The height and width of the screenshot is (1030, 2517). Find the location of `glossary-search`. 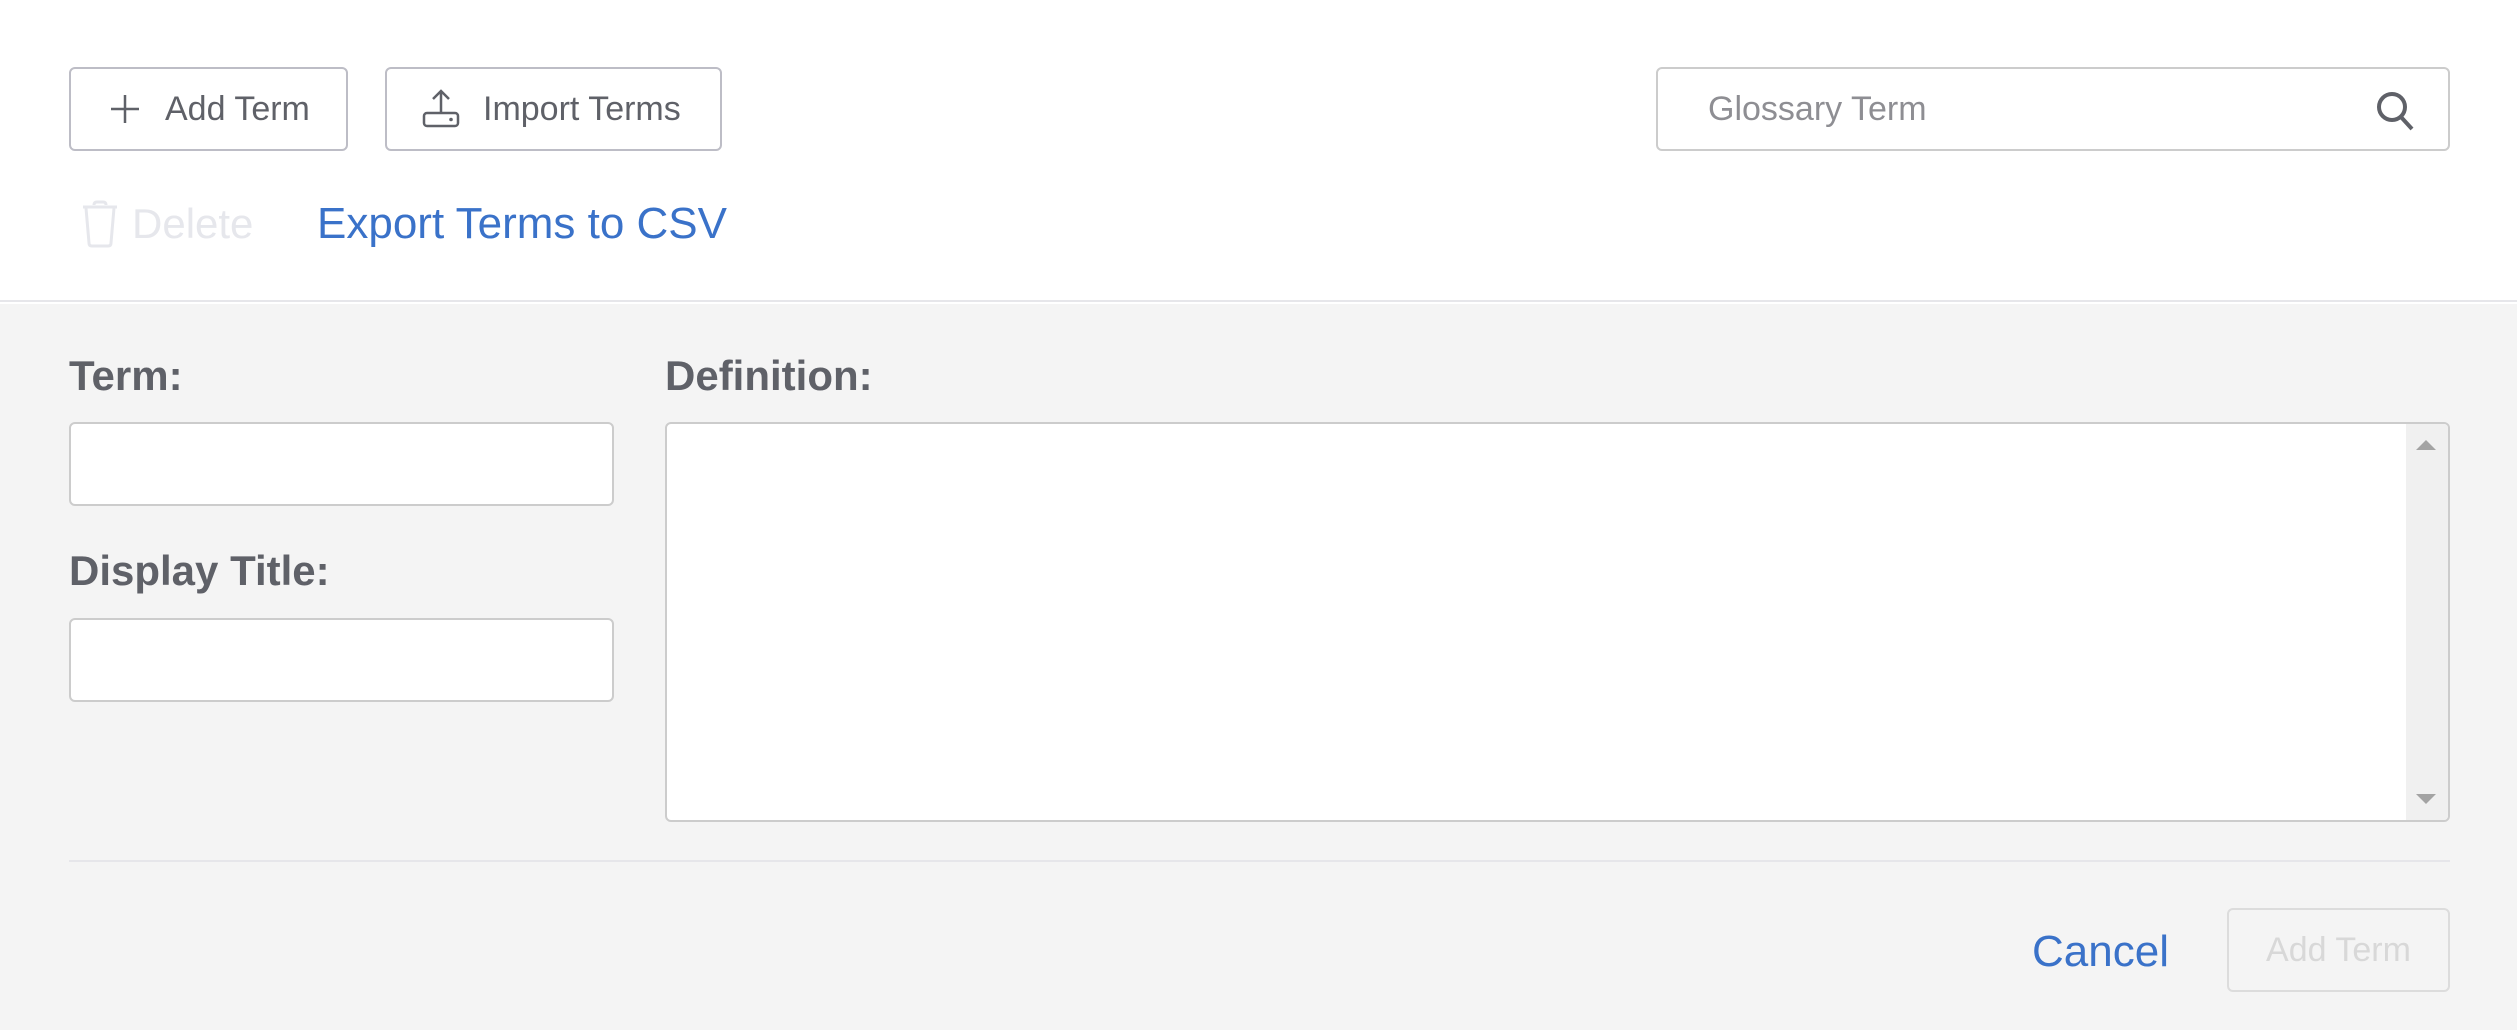

glossary-search is located at coordinates (2053, 109).